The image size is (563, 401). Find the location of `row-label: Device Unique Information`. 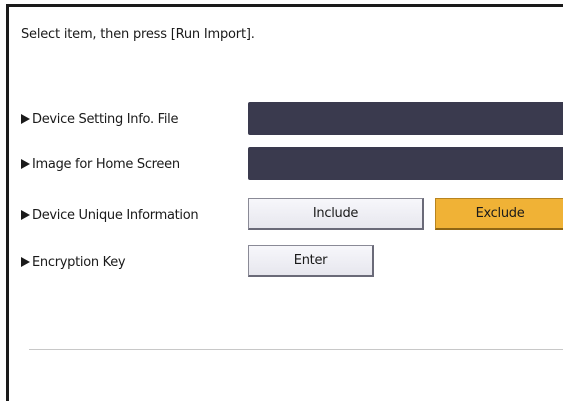

row-label: Device Unique Information is located at coordinates (135, 215).